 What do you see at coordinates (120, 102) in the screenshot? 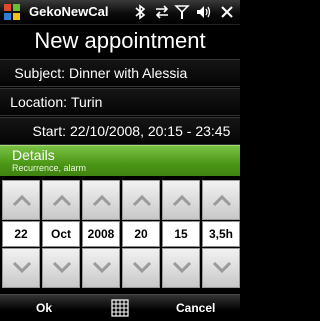
I see `location-row: Location: Turin` at bounding box center [120, 102].